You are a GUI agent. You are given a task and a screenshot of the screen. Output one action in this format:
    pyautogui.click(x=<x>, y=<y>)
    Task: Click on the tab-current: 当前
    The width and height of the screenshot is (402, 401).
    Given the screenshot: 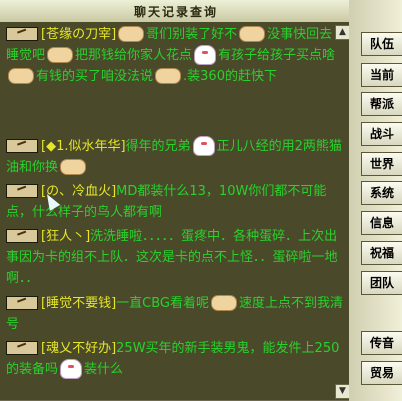 What is the action you would take?
    pyautogui.click(x=381, y=75)
    